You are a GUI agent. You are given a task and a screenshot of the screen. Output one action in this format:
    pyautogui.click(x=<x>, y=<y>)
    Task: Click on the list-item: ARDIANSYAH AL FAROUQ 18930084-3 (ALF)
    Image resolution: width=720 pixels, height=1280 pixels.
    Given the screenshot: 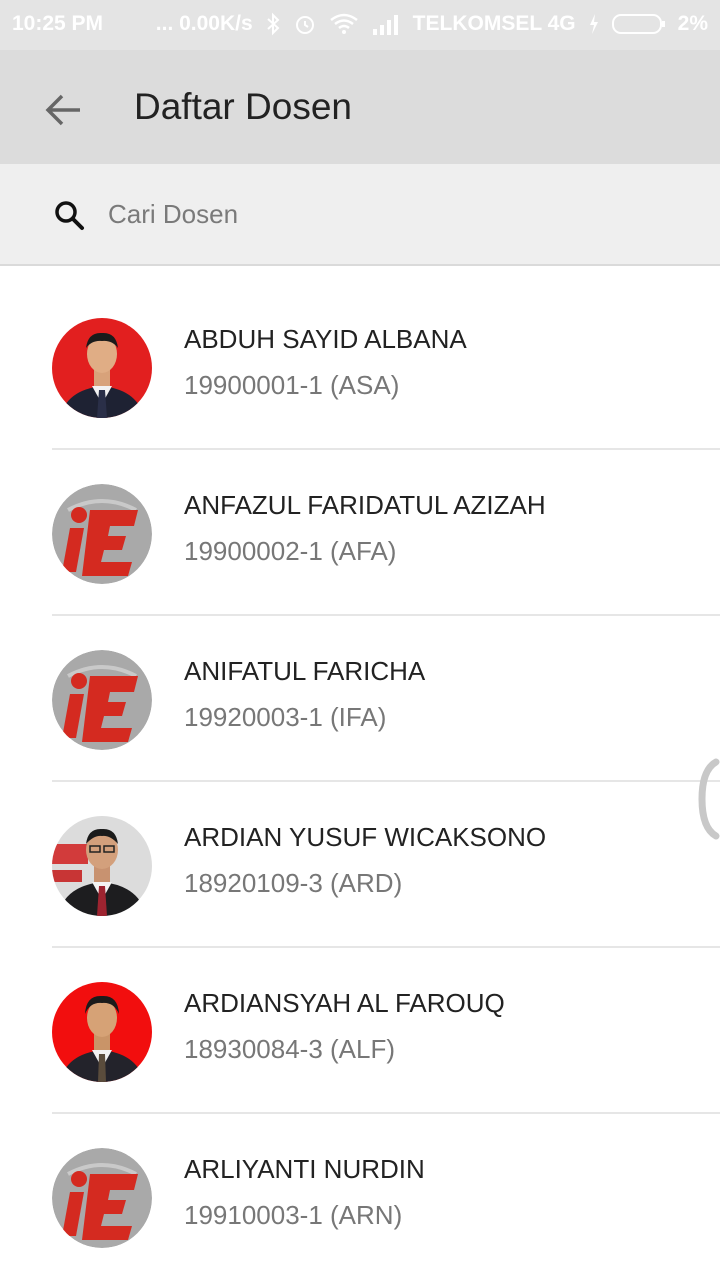 What is the action you would take?
    pyautogui.click(x=360, y=1031)
    